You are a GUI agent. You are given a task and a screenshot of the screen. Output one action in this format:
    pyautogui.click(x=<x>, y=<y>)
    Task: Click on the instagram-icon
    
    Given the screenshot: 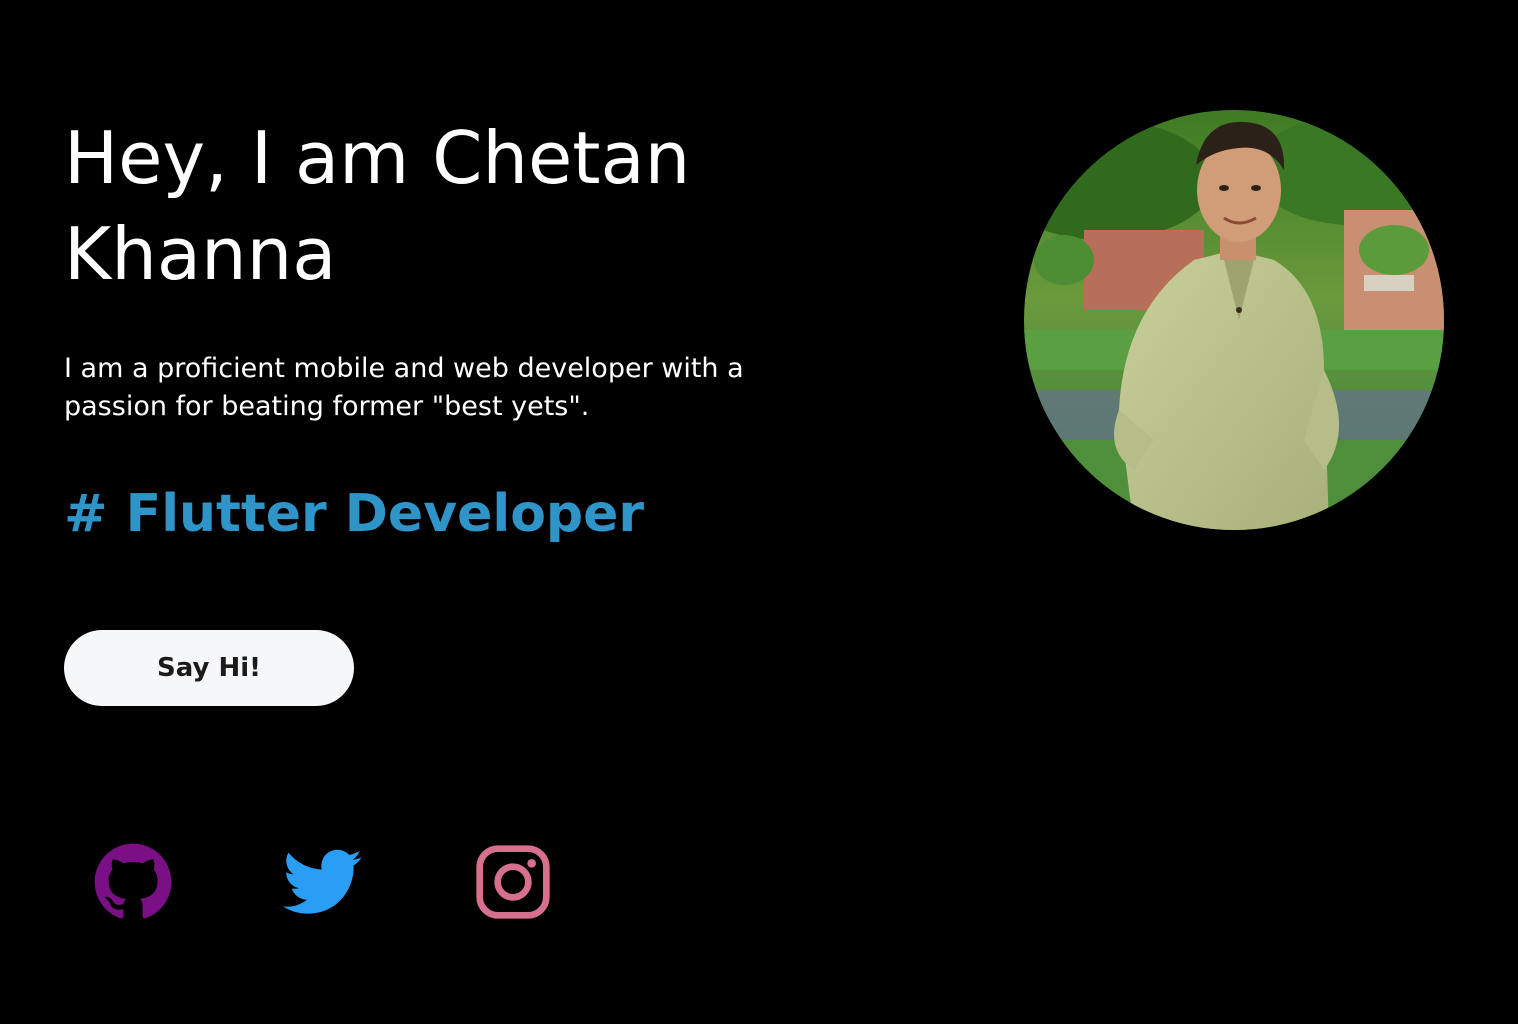 What is the action you would take?
    pyautogui.click(x=513, y=882)
    